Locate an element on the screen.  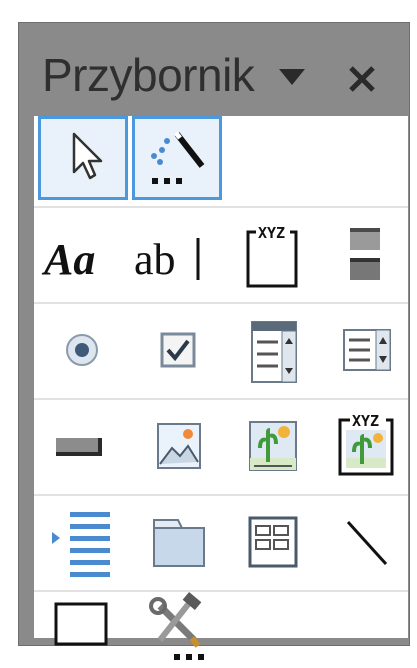
control-wizards-button is located at coordinates (177, 158).